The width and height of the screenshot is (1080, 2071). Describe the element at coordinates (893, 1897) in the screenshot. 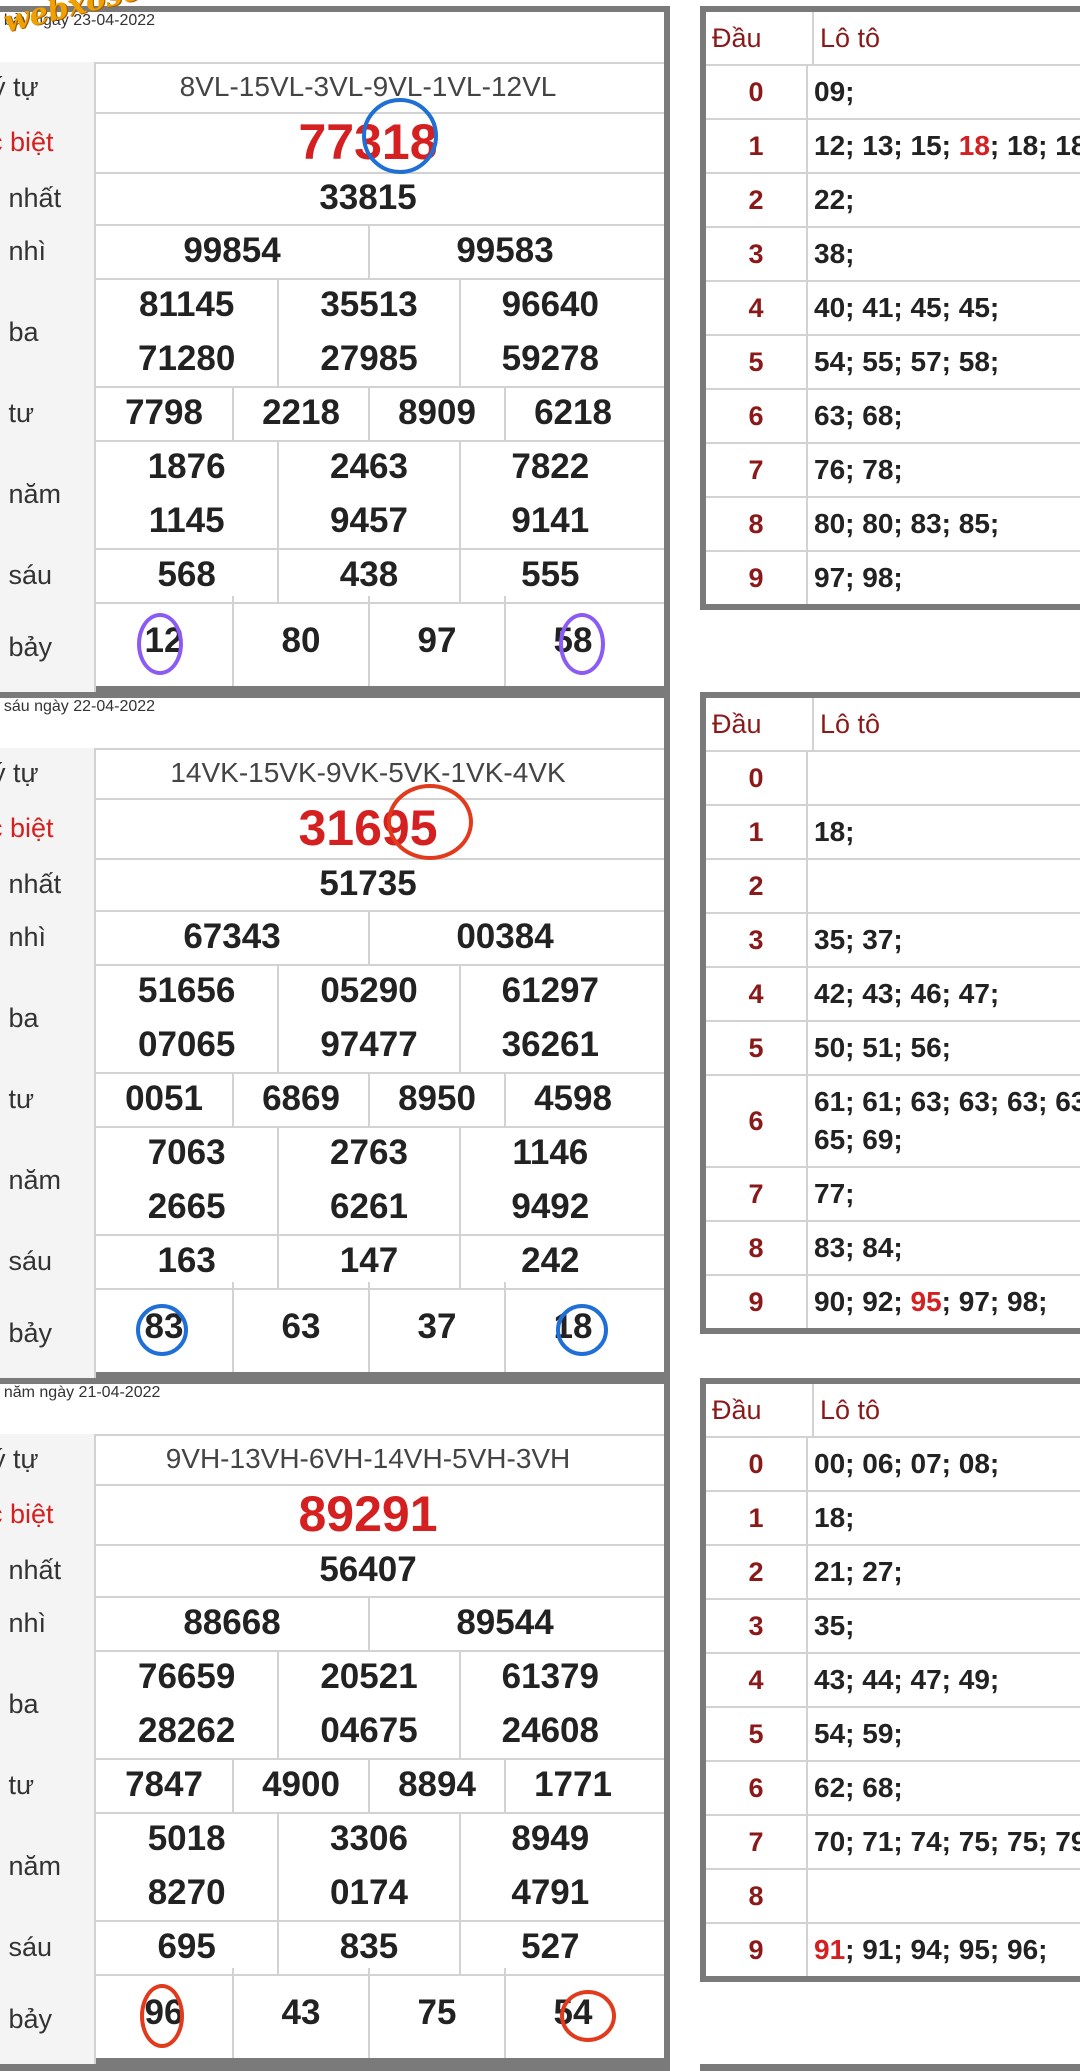

I see `loto-row: 8` at that location.